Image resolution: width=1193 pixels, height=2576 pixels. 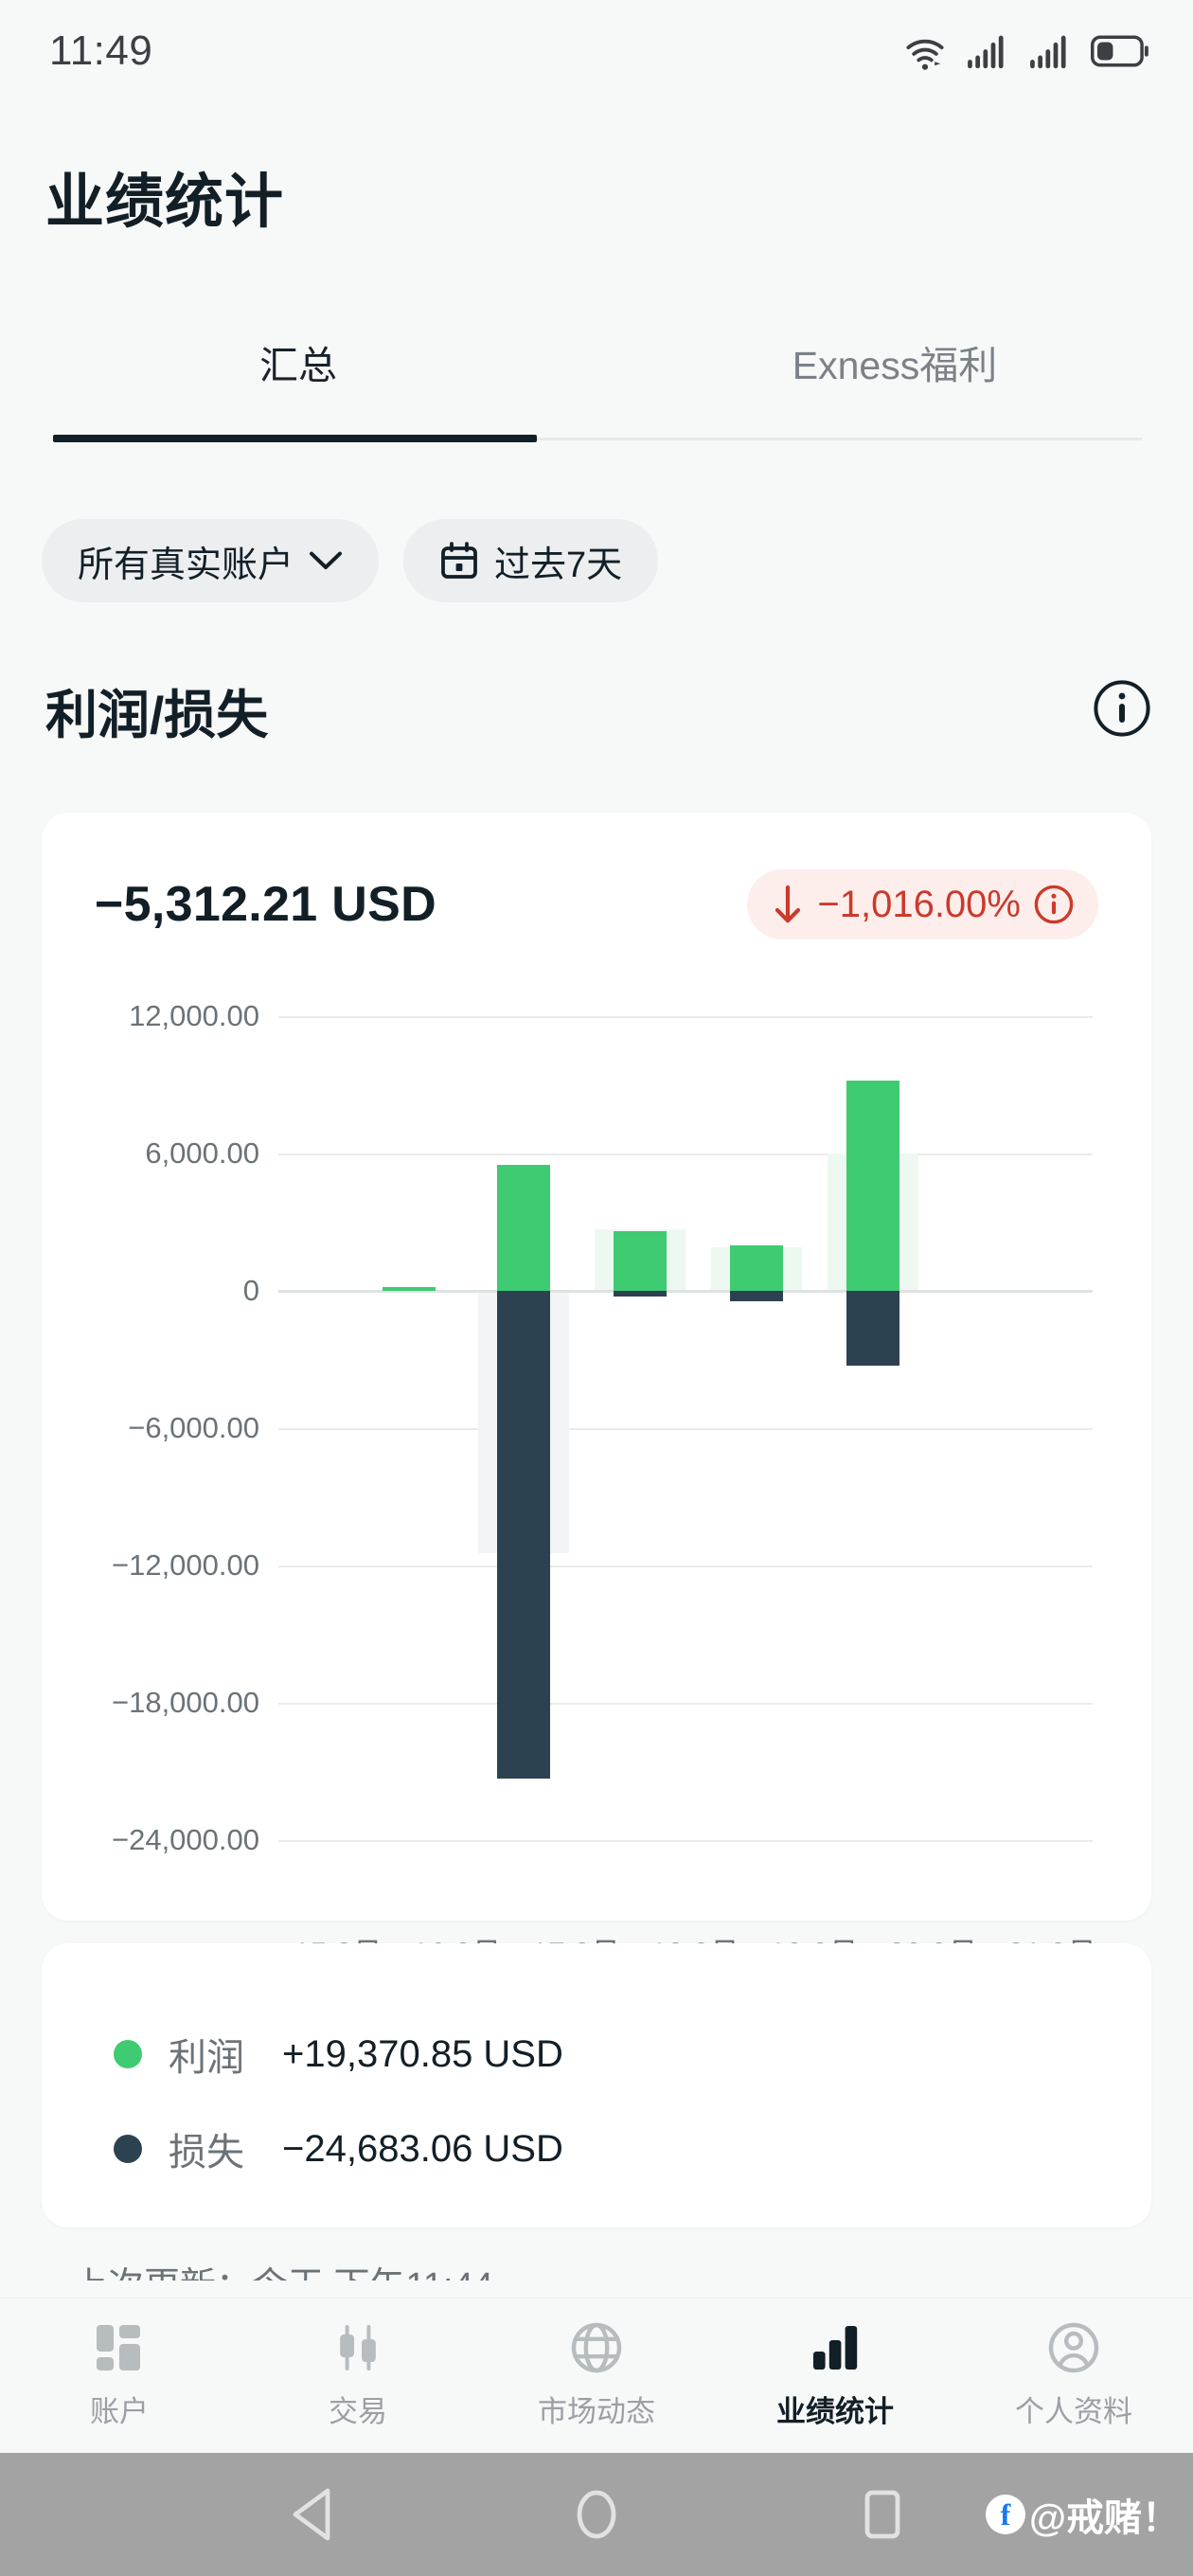 I want to click on globe-icon, so click(x=596, y=2347).